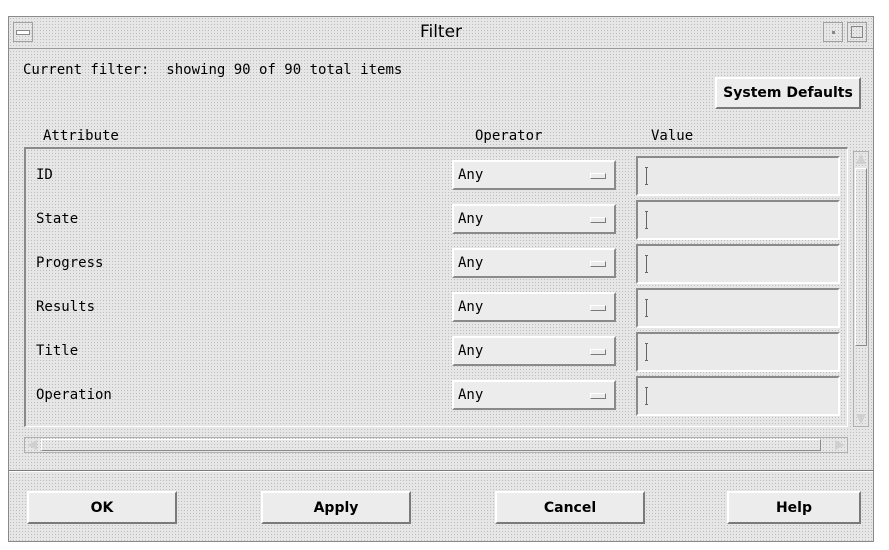 The height and width of the screenshot is (550, 889). What do you see at coordinates (70, 263) in the screenshot?
I see `attribute-label: Progress` at bounding box center [70, 263].